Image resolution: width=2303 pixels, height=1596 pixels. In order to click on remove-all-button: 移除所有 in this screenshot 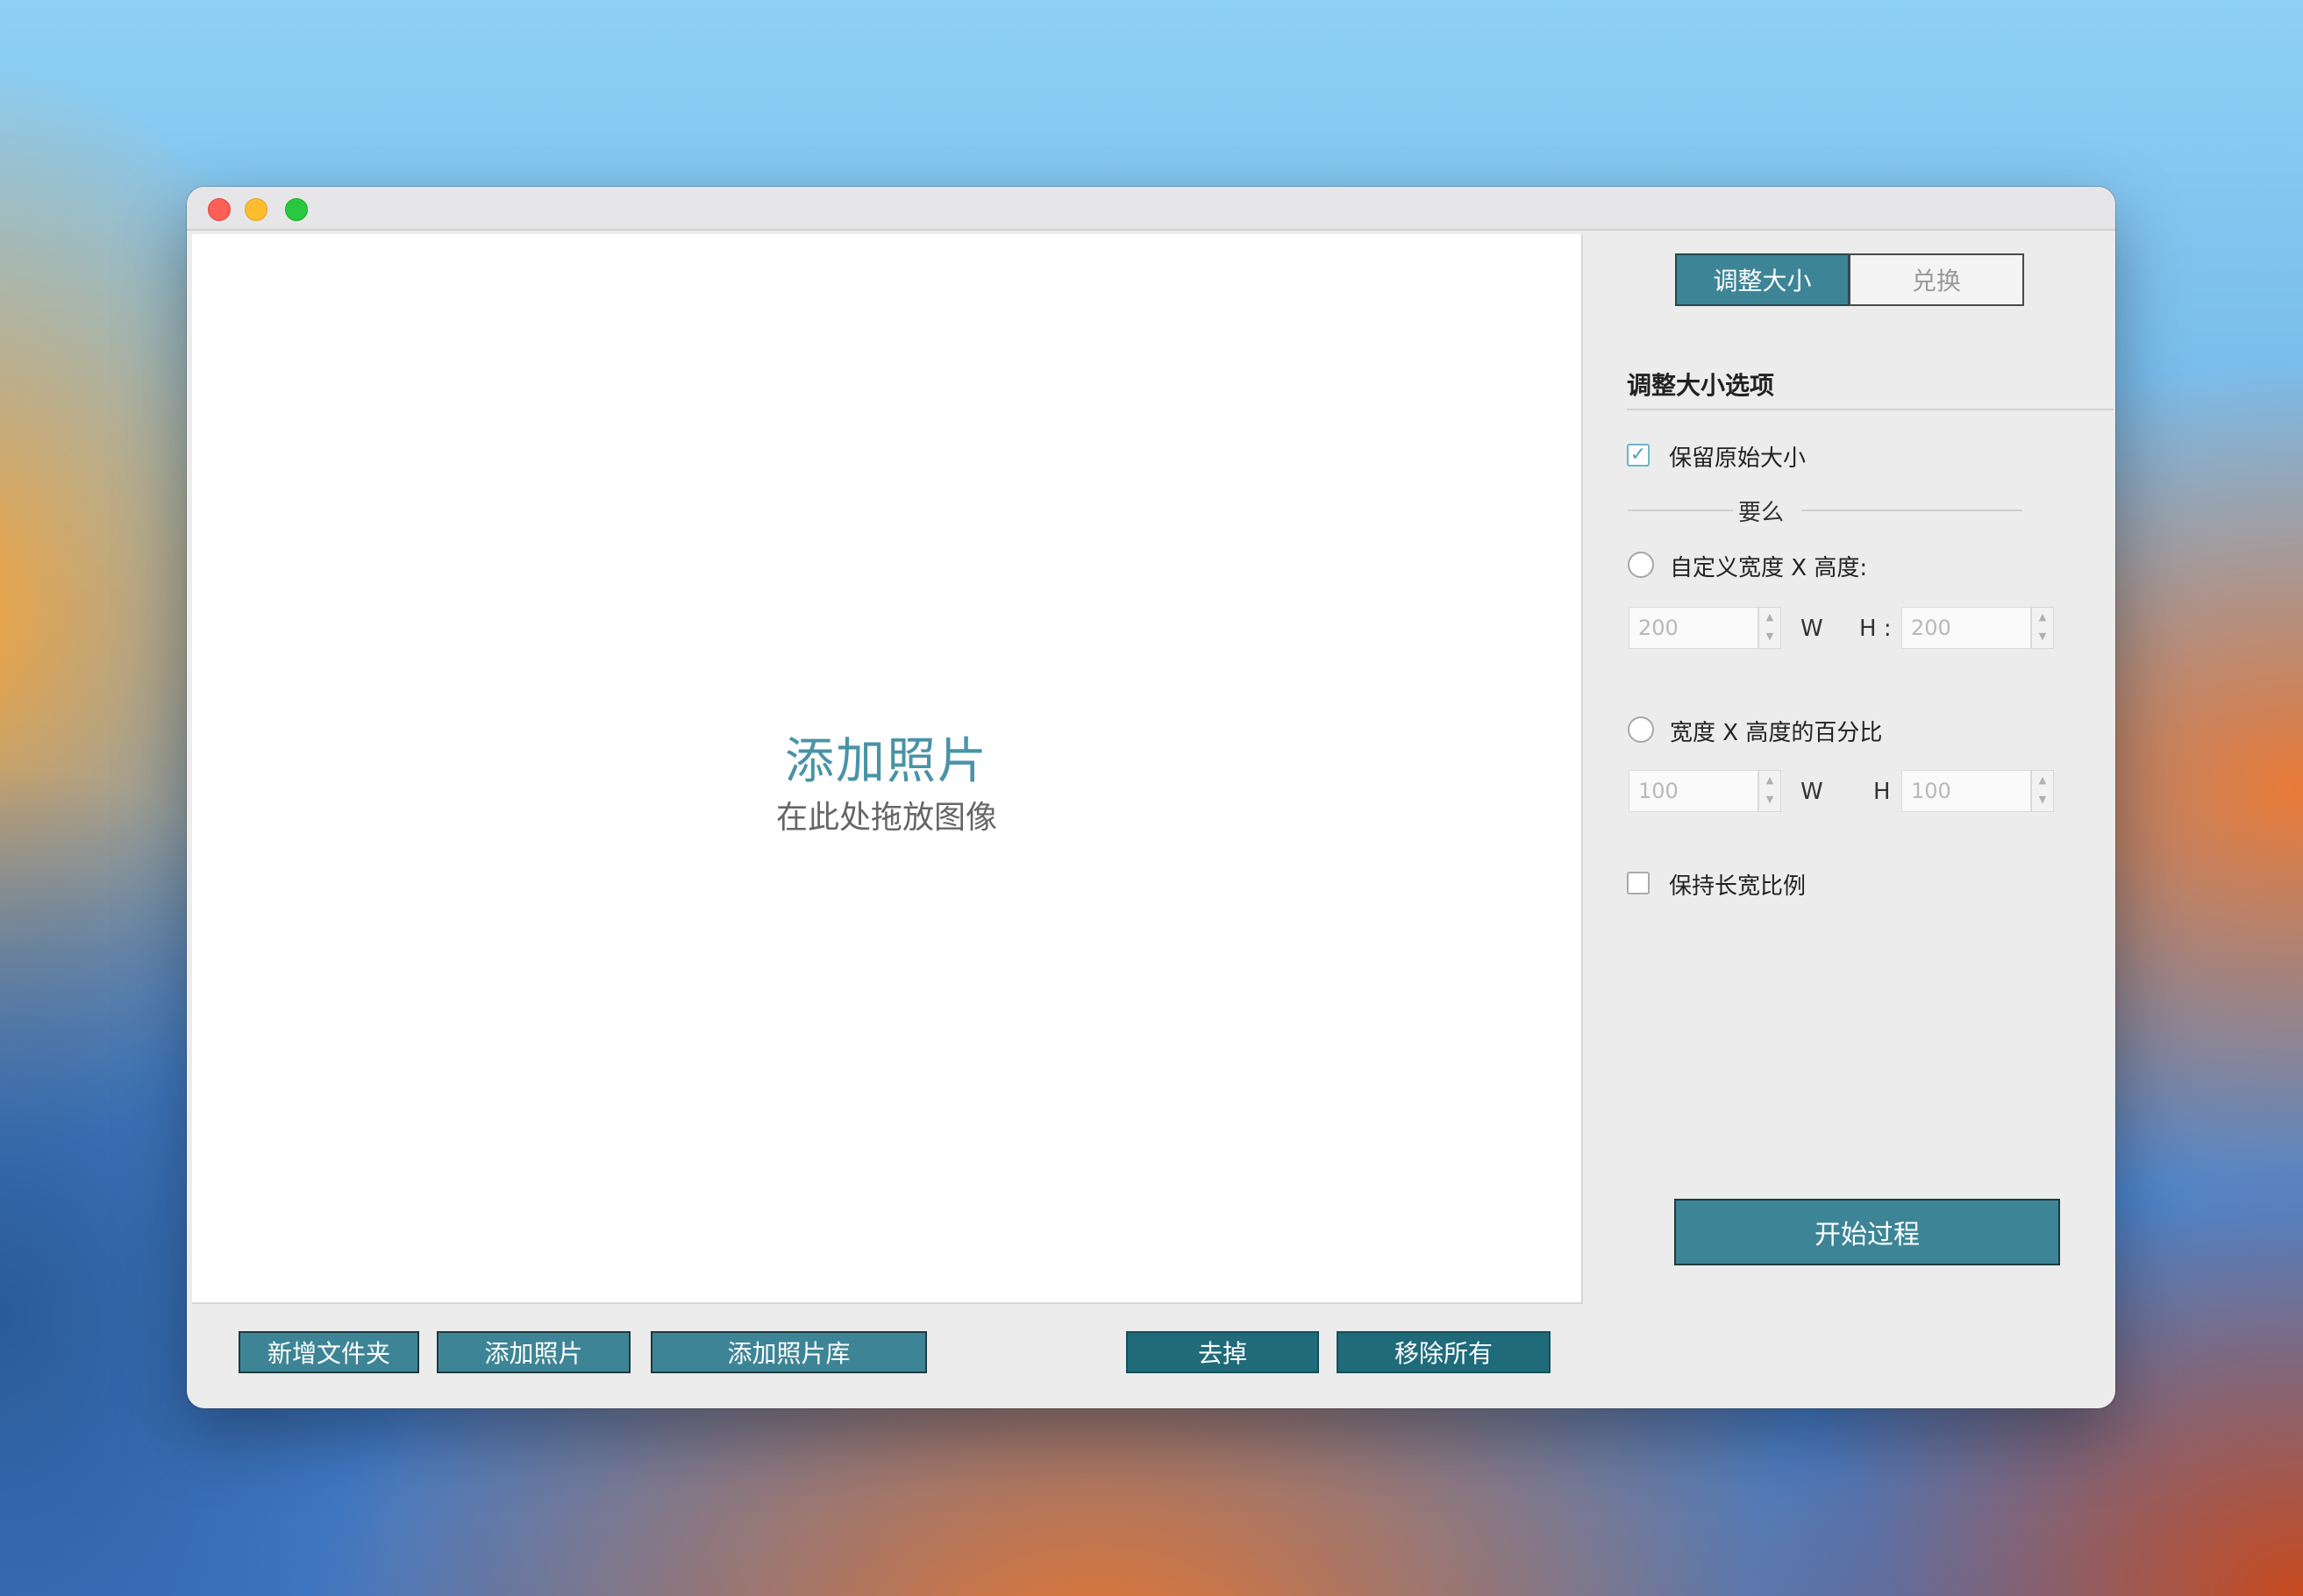, I will do `click(1444, 1352)`.